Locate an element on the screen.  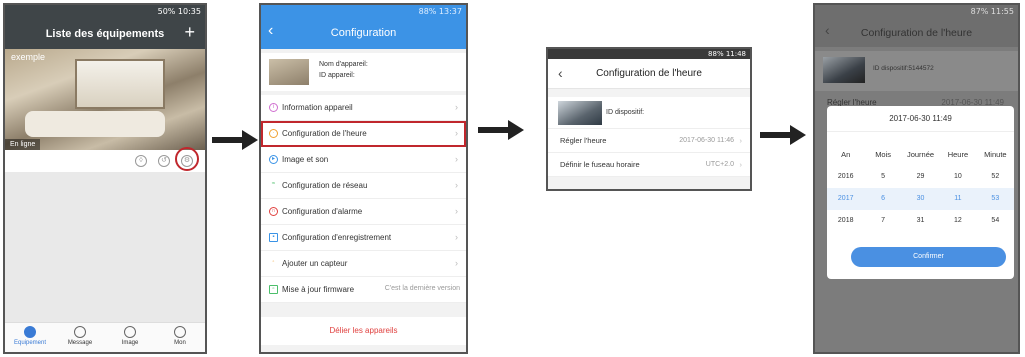
info-icon: i is located at coordinates (273, 107).